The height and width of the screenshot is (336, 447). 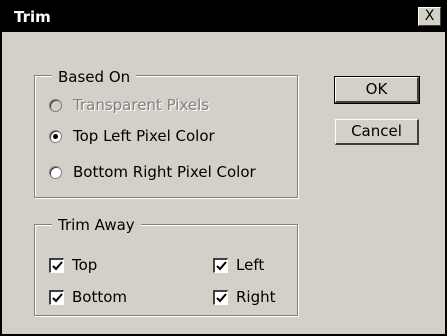 I want to click on trim-away-legend: Trim Away, so click(x=96, y=225).